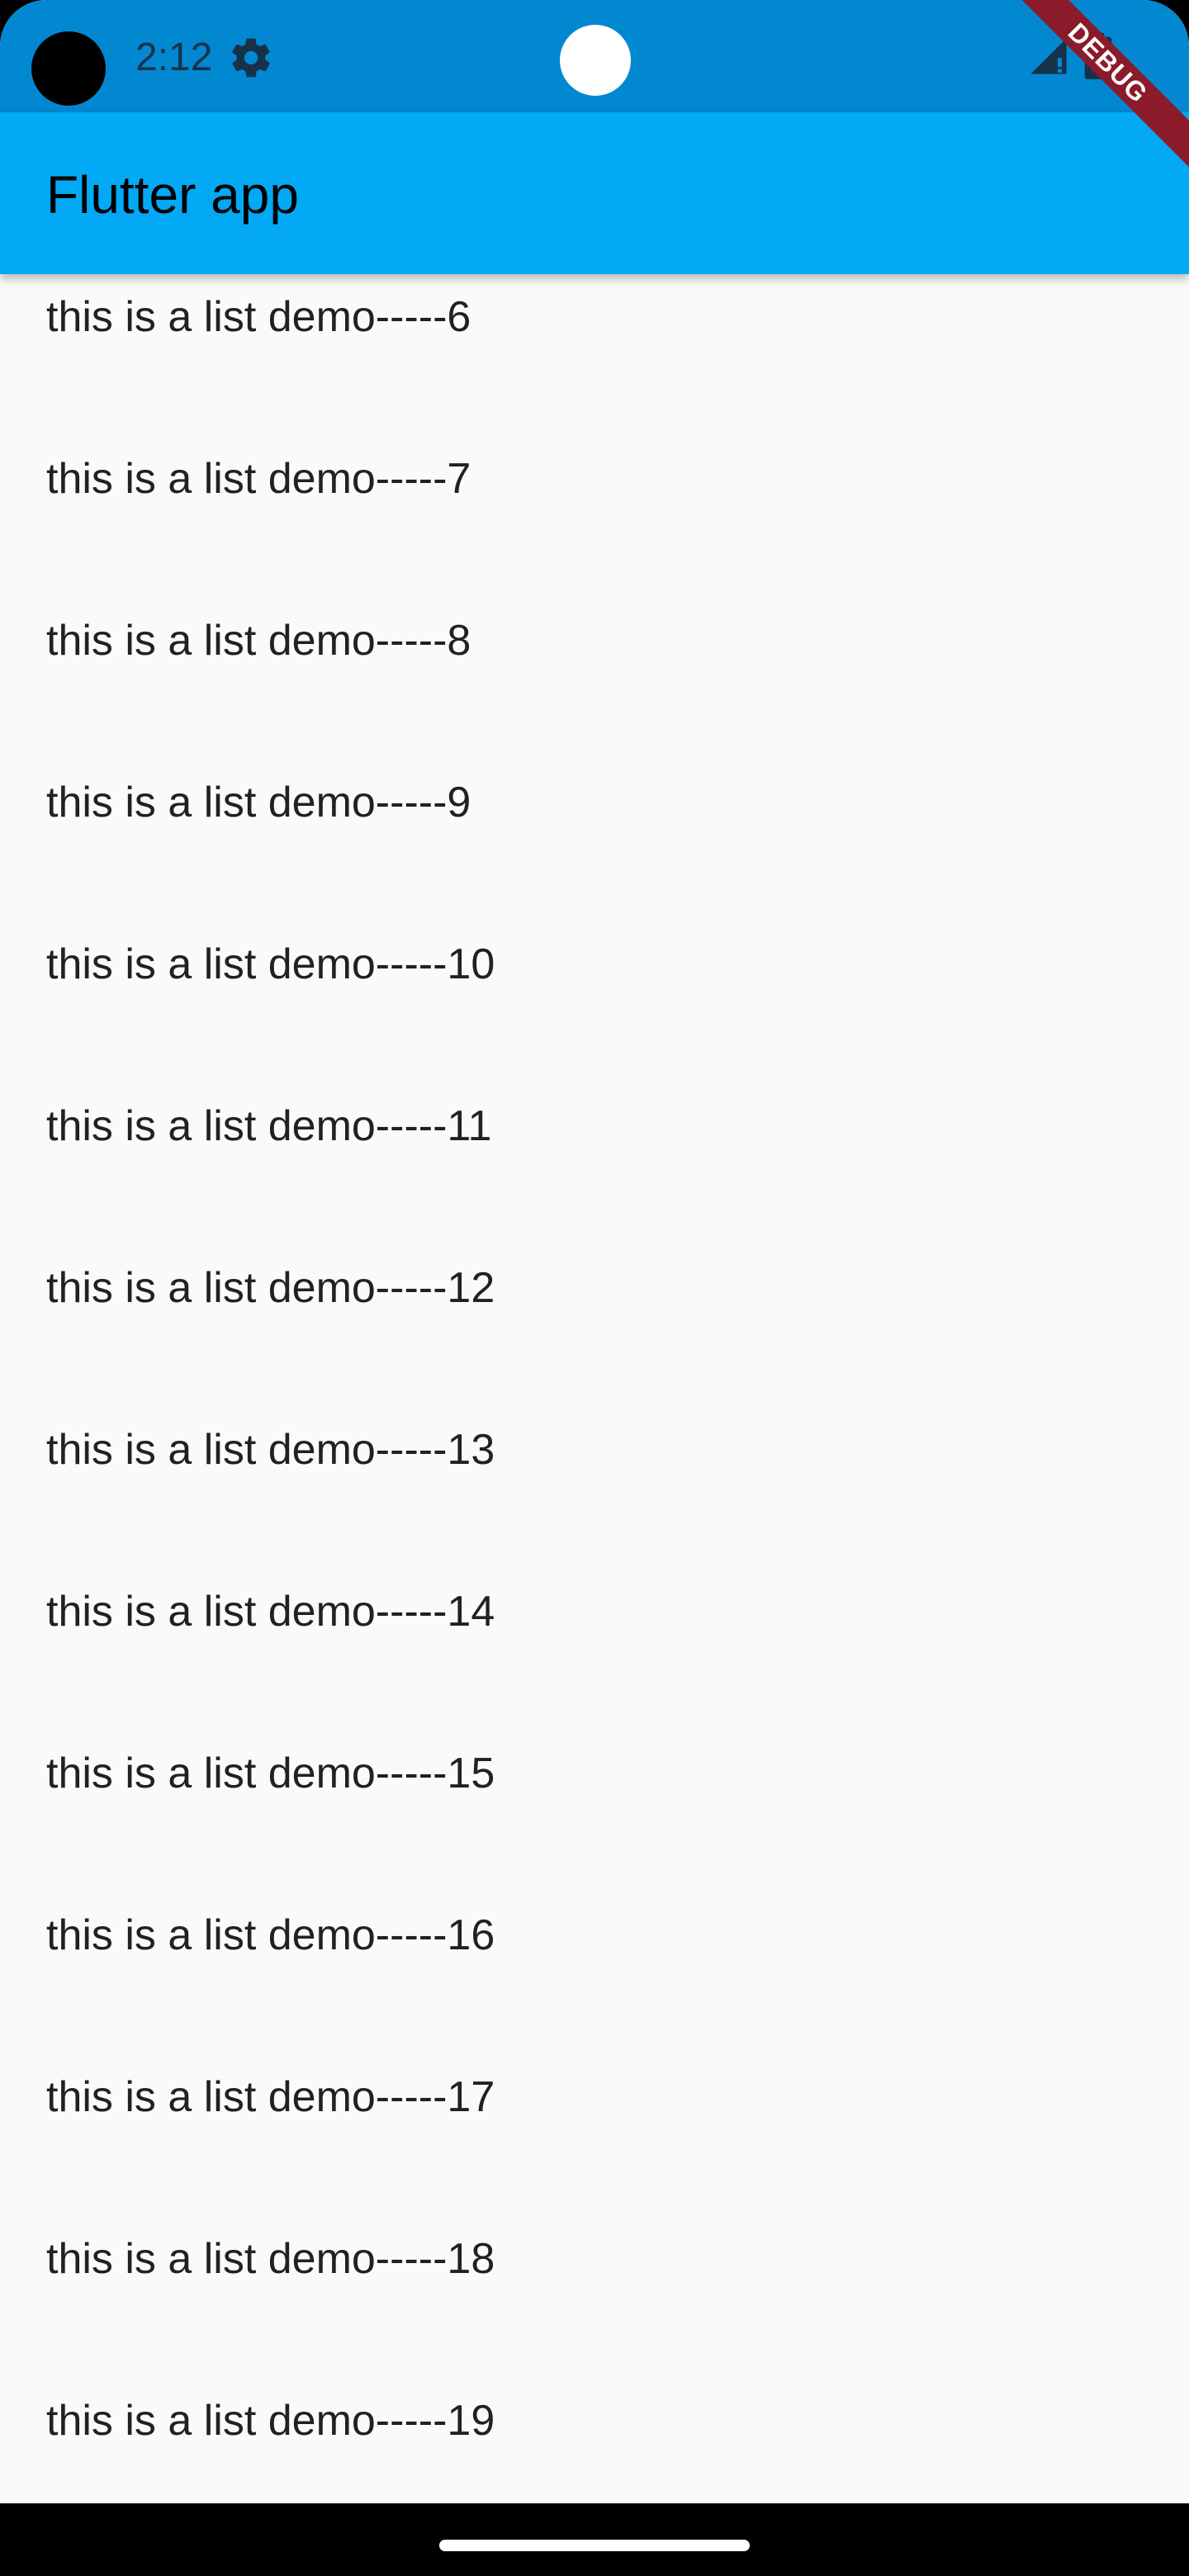  Describe the element at coordinates (270, 1773) in the screenshot. I see `list-item-label: this is a list demo-----15` at that location.